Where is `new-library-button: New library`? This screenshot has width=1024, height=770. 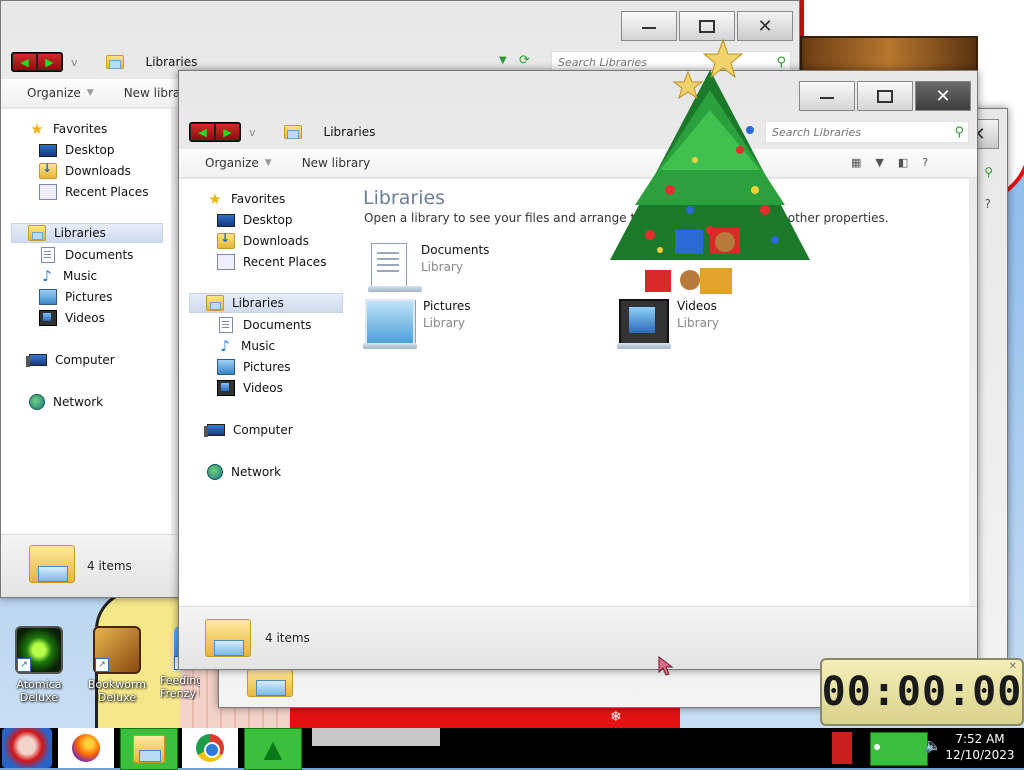 new-library-button: New library is located at coordinates (336, 163).